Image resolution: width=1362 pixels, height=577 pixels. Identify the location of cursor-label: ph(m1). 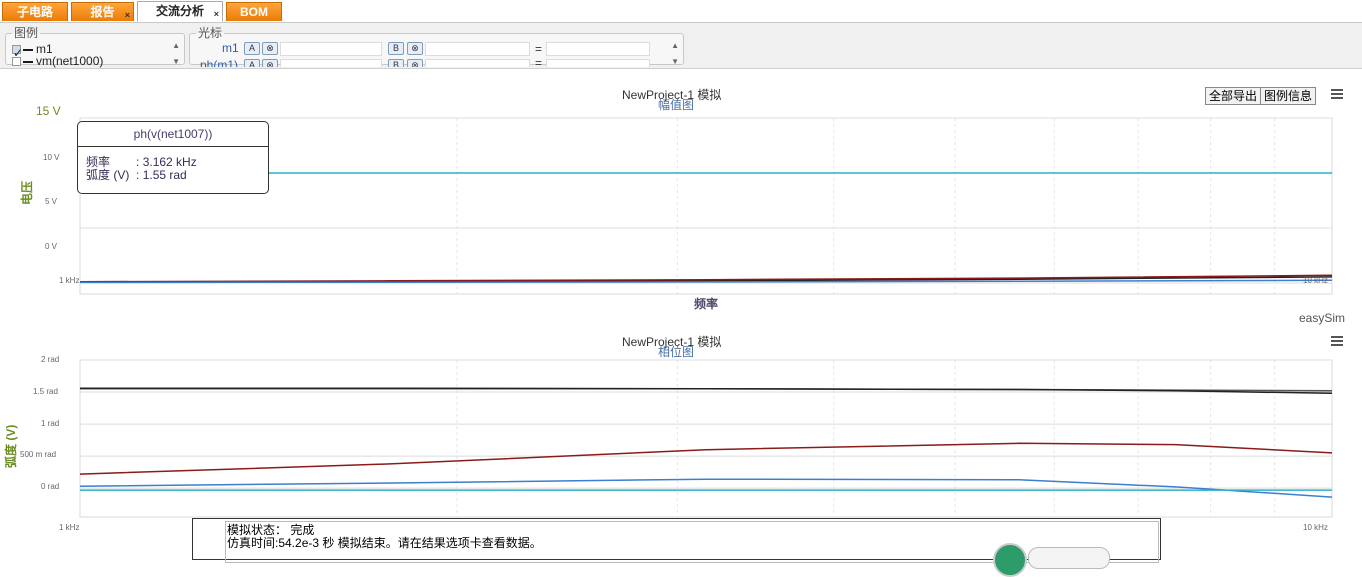
(219, 62).